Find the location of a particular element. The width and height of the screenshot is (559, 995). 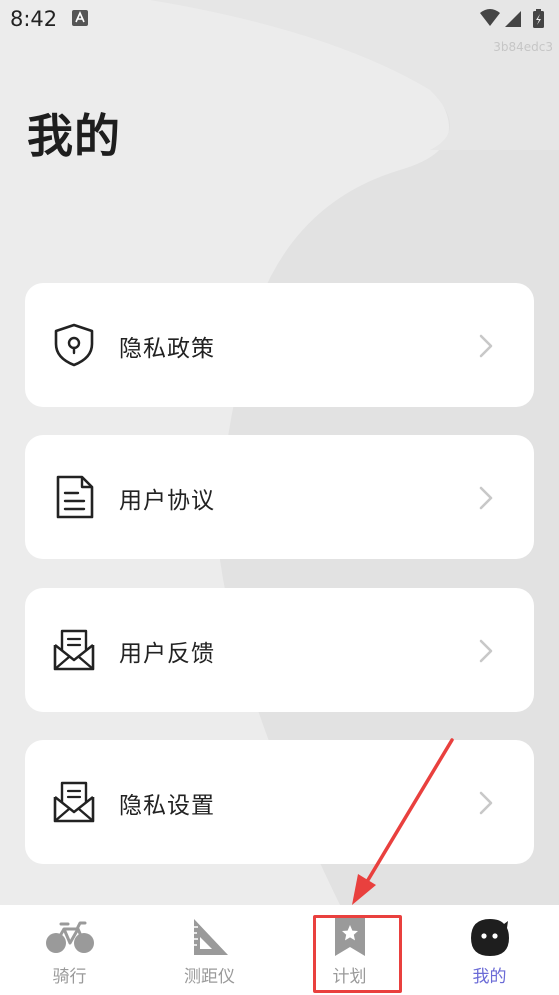

tab-rangefinder: 测距仪 is located at coordinates (209, 950).